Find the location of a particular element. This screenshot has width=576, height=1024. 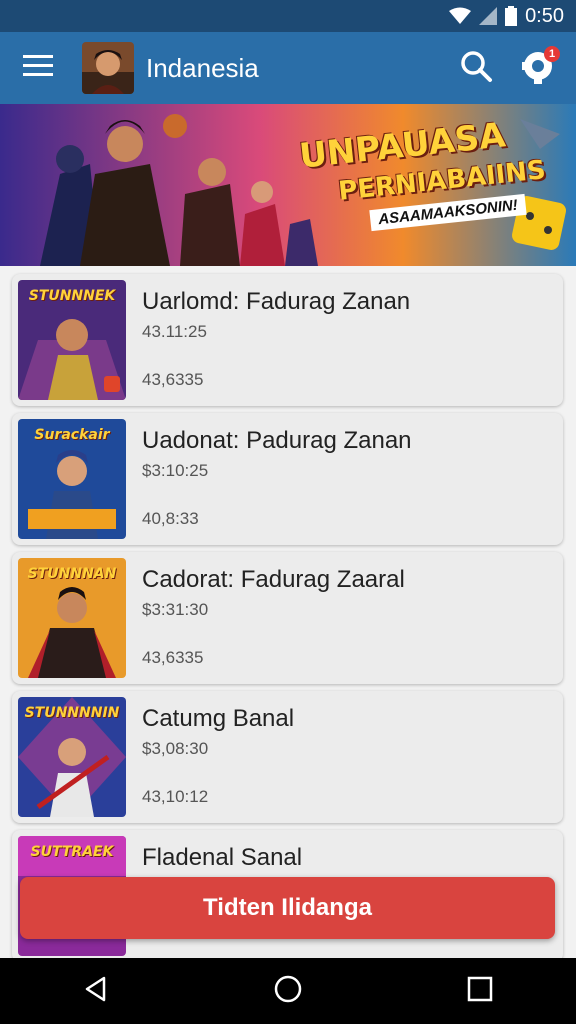

app-title: Indanesia is located at coordinates (202, 67).